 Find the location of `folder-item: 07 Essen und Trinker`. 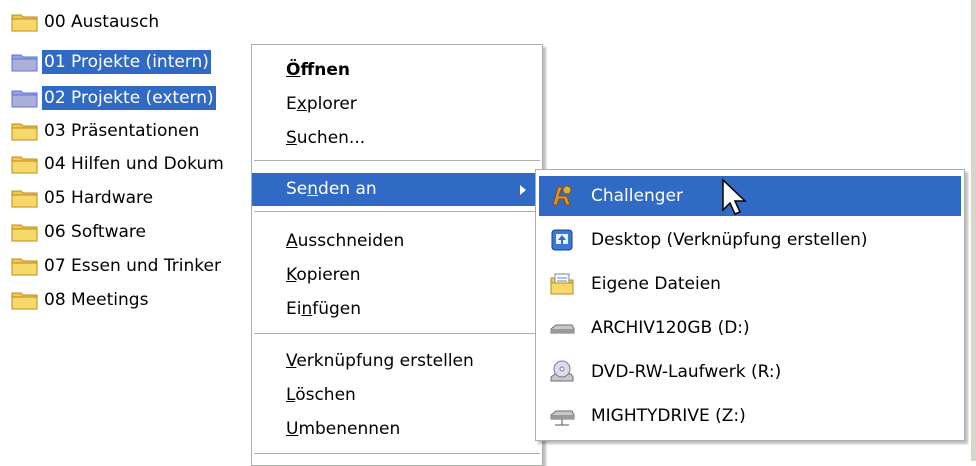

folder-item: 07 Essen und Trinker is located at coordinates (116, 266).